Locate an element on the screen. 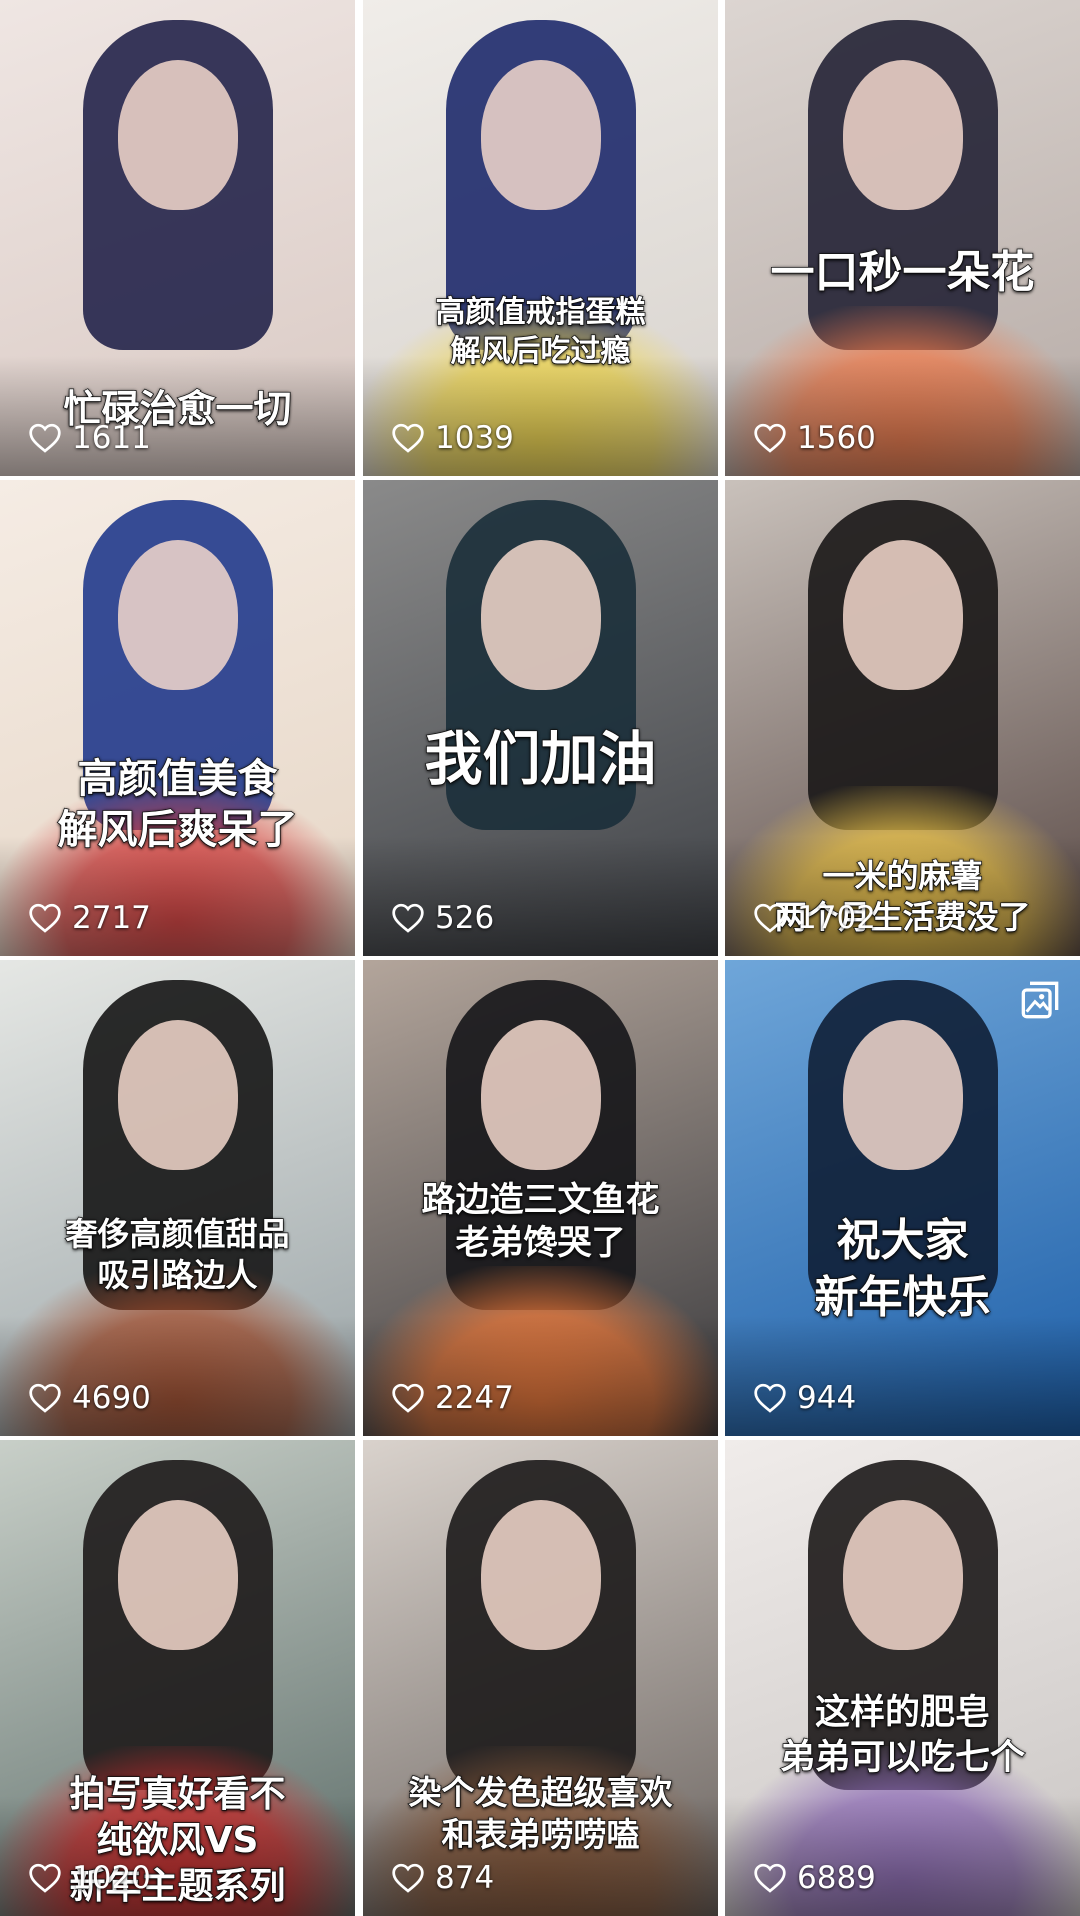 This screenshot has height=1916, width=1080. like-count-value: 6889 is located at coordinates (836, 1878).